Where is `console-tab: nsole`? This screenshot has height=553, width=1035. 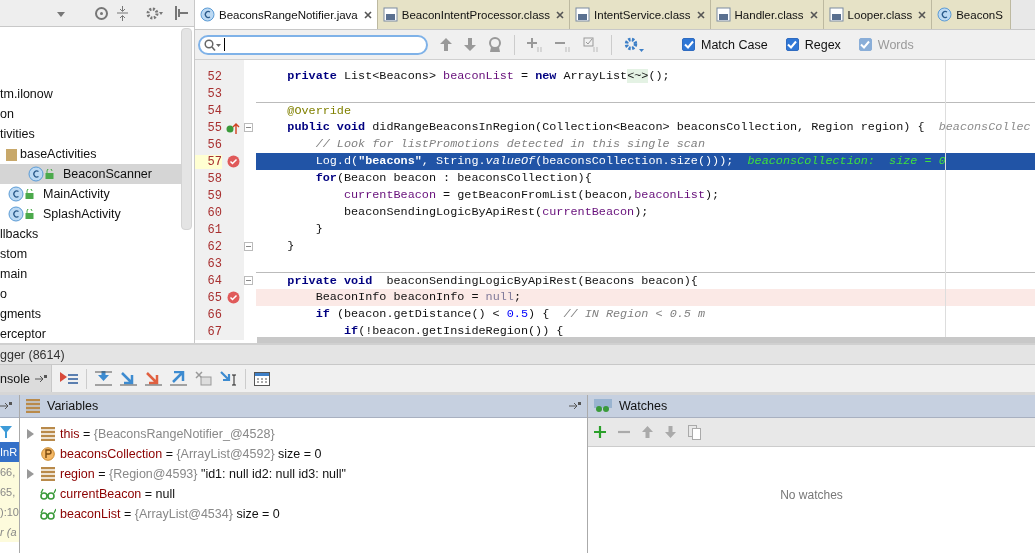
console-tab: nsole is located at coordinates (26, 378).